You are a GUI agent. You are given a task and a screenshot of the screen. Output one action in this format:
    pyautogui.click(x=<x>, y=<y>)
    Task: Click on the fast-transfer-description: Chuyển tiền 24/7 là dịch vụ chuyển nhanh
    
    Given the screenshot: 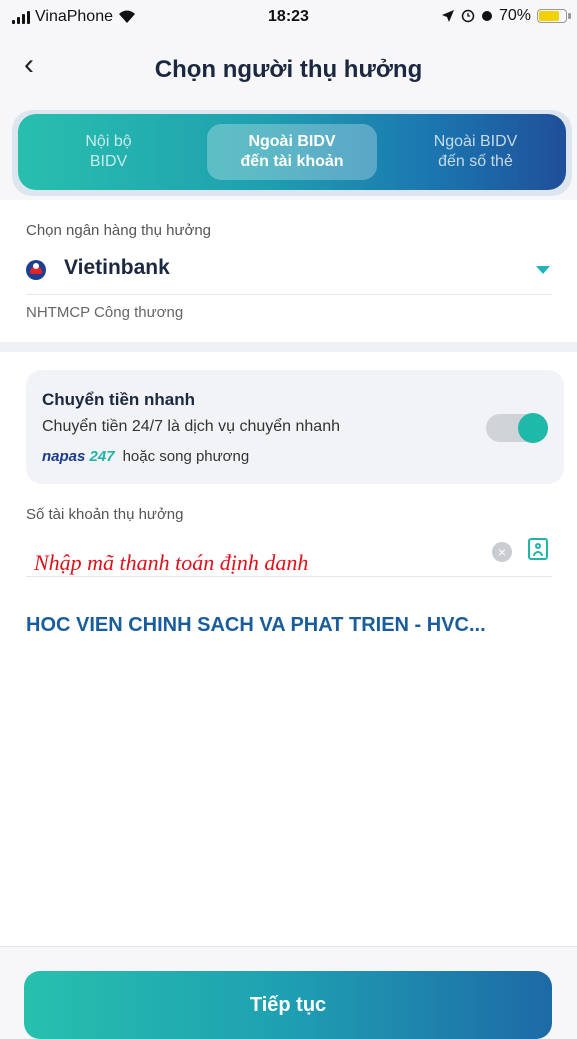 What is the action you would take?
    pyautogui.click(x=191, y=426)
    